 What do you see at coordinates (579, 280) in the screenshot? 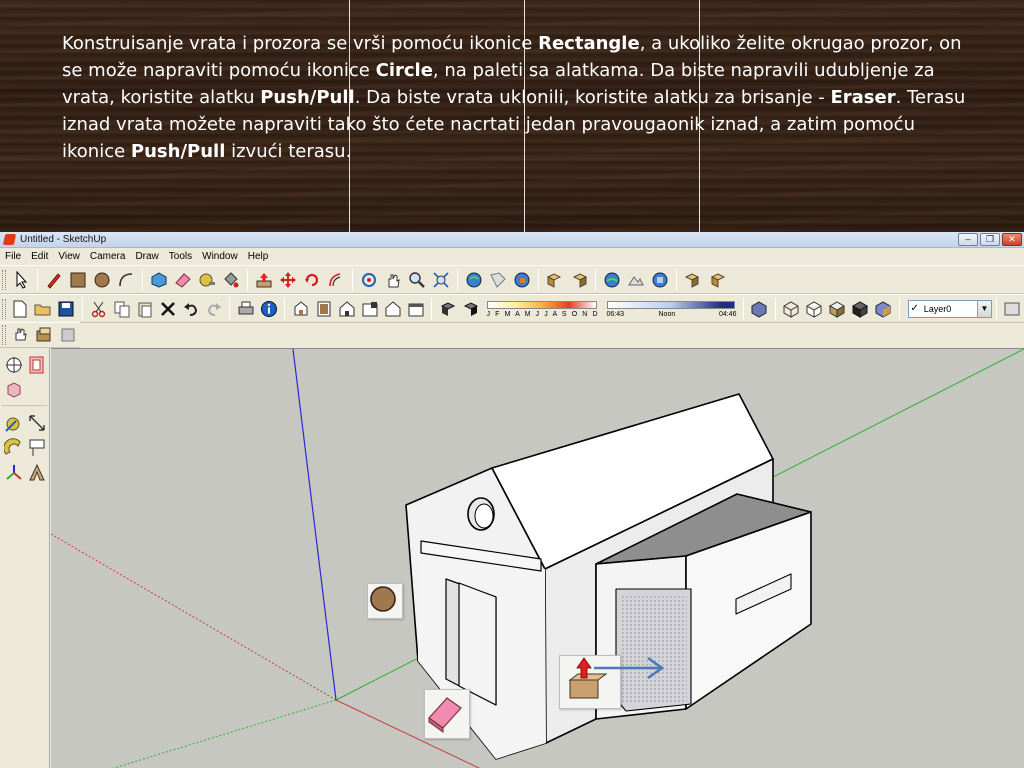
I see `components-alt-icon` at bounding box center [579, 280].